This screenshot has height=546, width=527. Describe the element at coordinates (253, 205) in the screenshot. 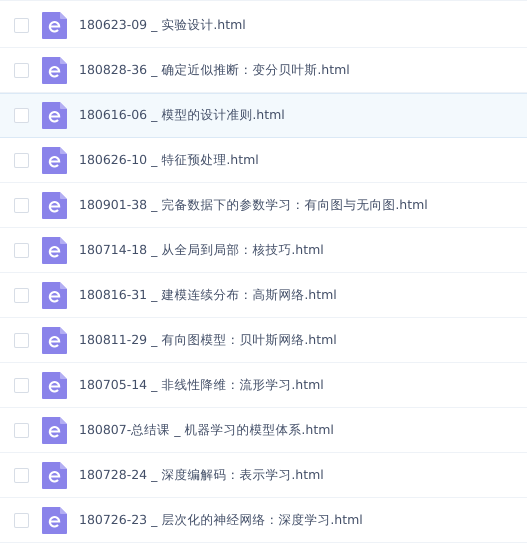

I see `file-name: 180901-38 _ 完备数据下的参数学习：有向图与无向图.html` at that location.